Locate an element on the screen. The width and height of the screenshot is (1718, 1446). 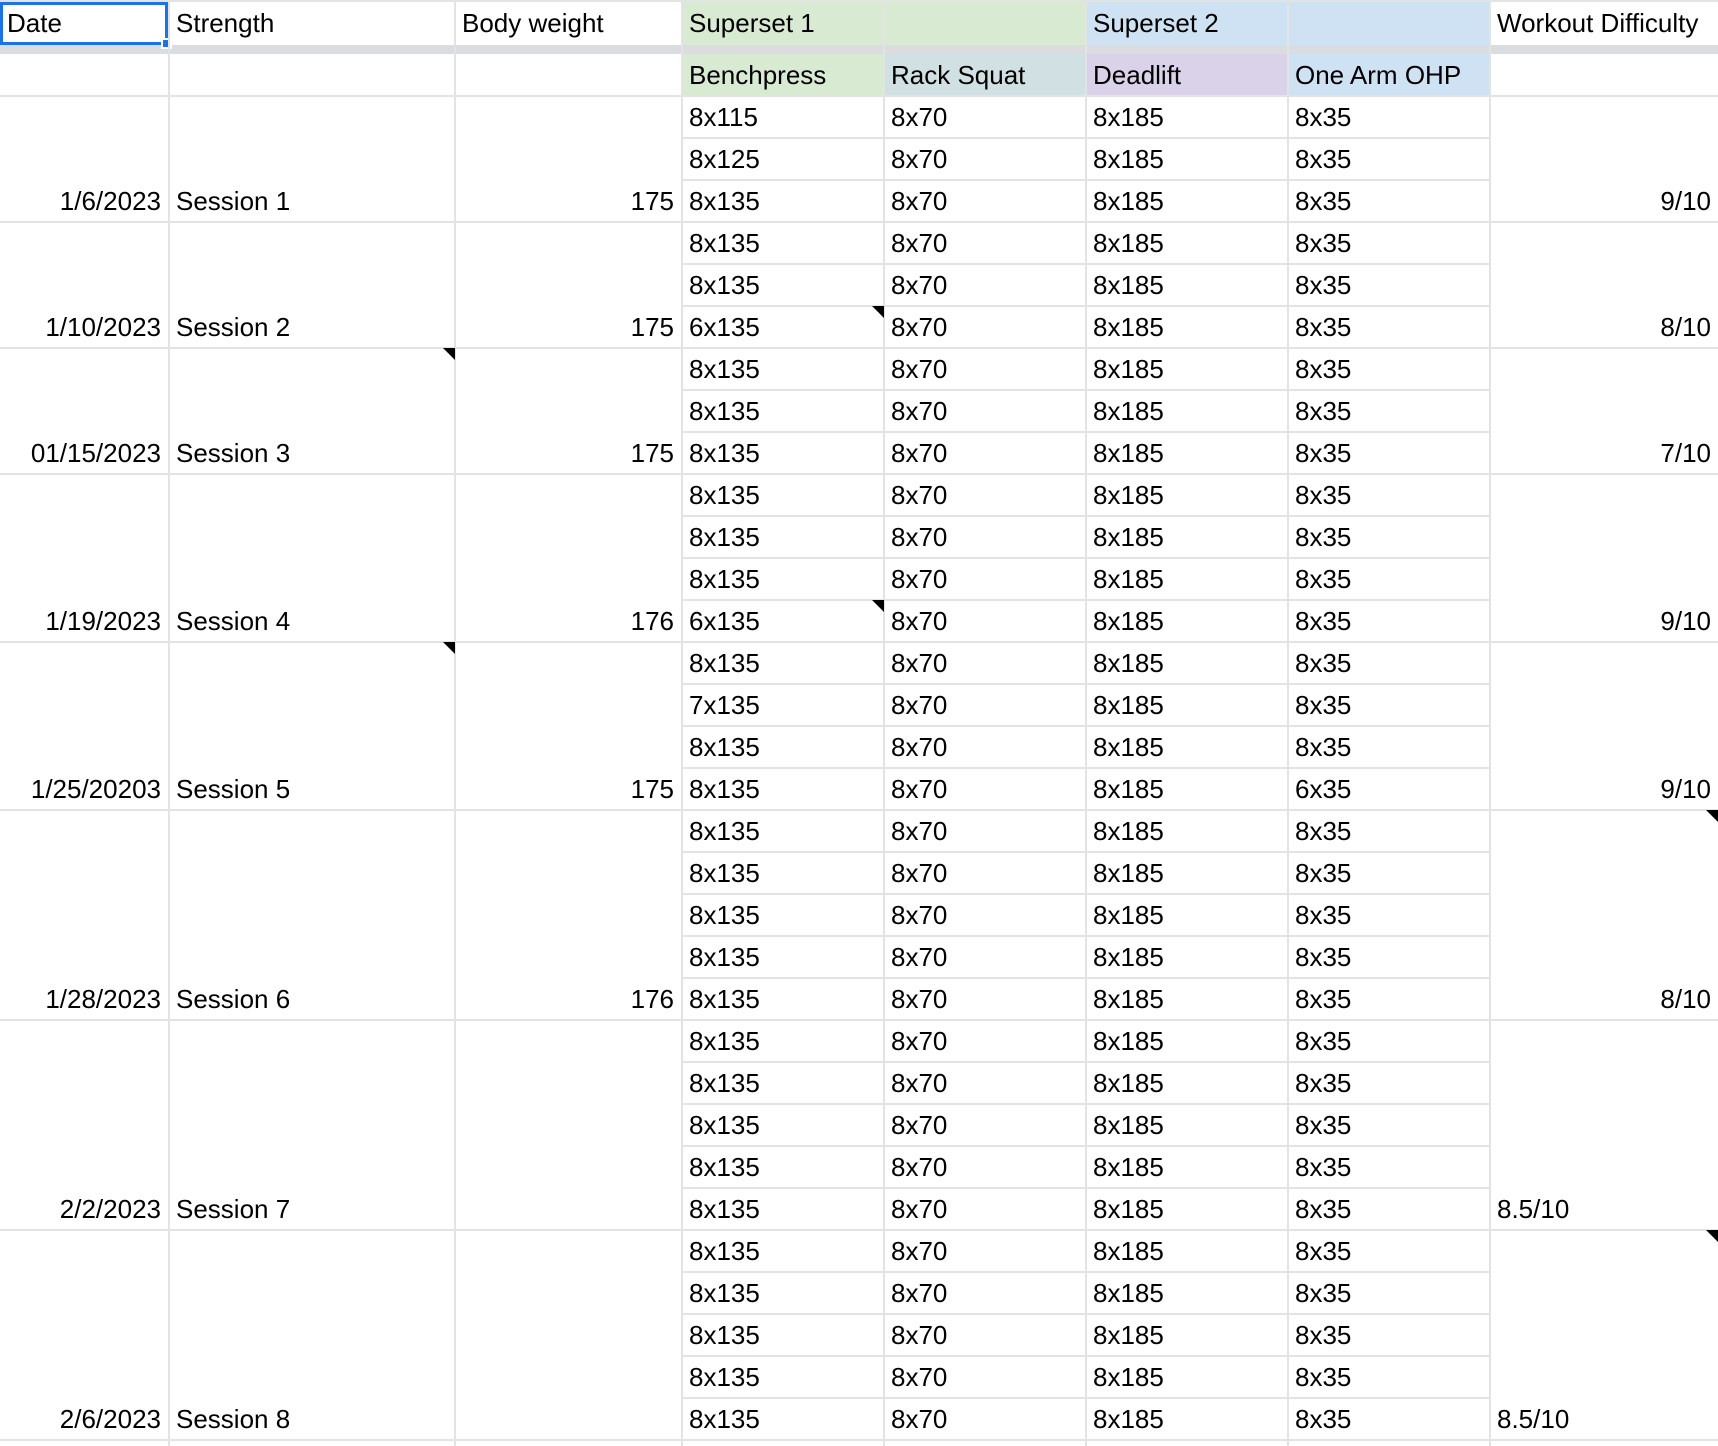
one-arm-ohp-cell: 6x35 is located at coordinates (1388, 789).